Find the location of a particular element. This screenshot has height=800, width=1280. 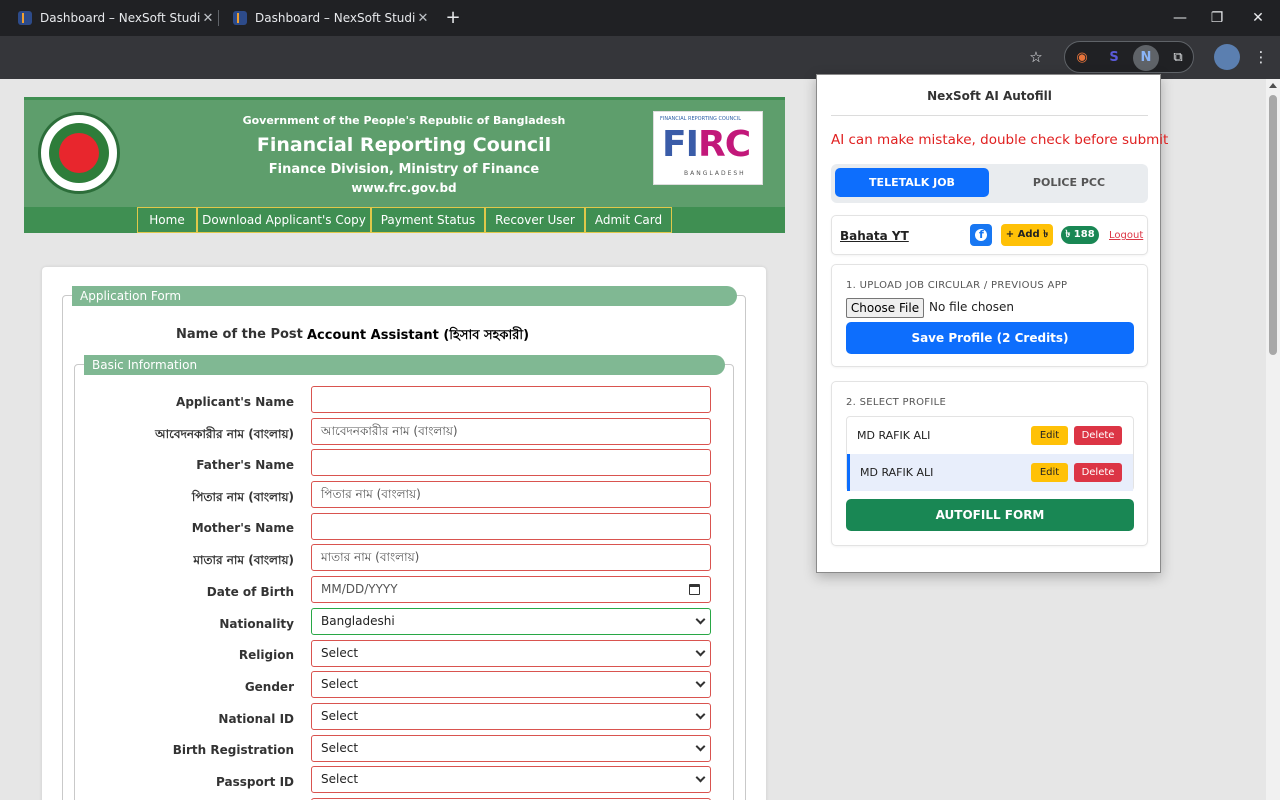

scroll-up-icon is located at coordinates (1273, 85).